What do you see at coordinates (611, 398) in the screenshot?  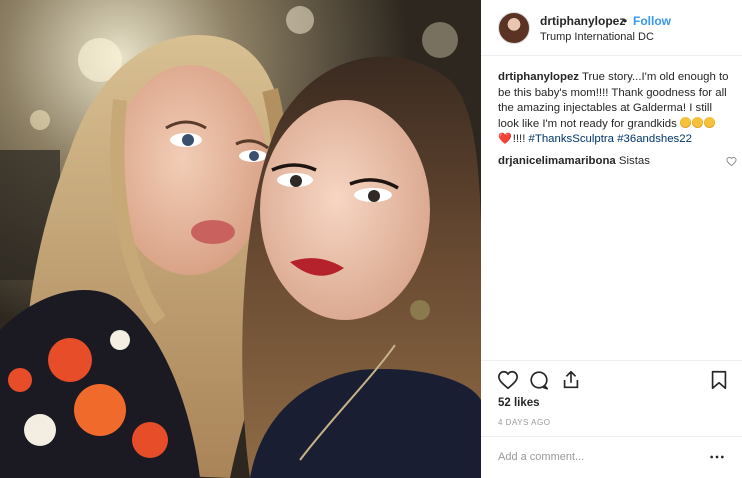 I see `post-actions: 52 likes 4 DAYS AGO` at bounding box center [611, 398].